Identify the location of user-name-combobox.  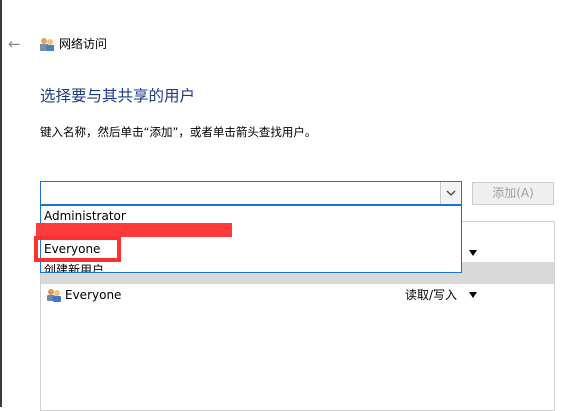
(251, 193).